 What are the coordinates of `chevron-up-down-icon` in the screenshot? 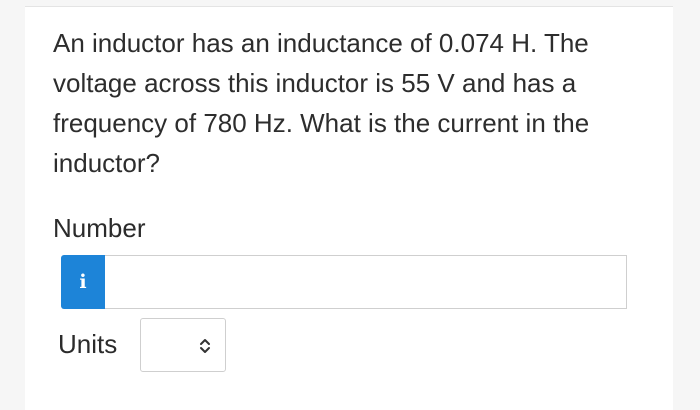 It's located at (205, 346).